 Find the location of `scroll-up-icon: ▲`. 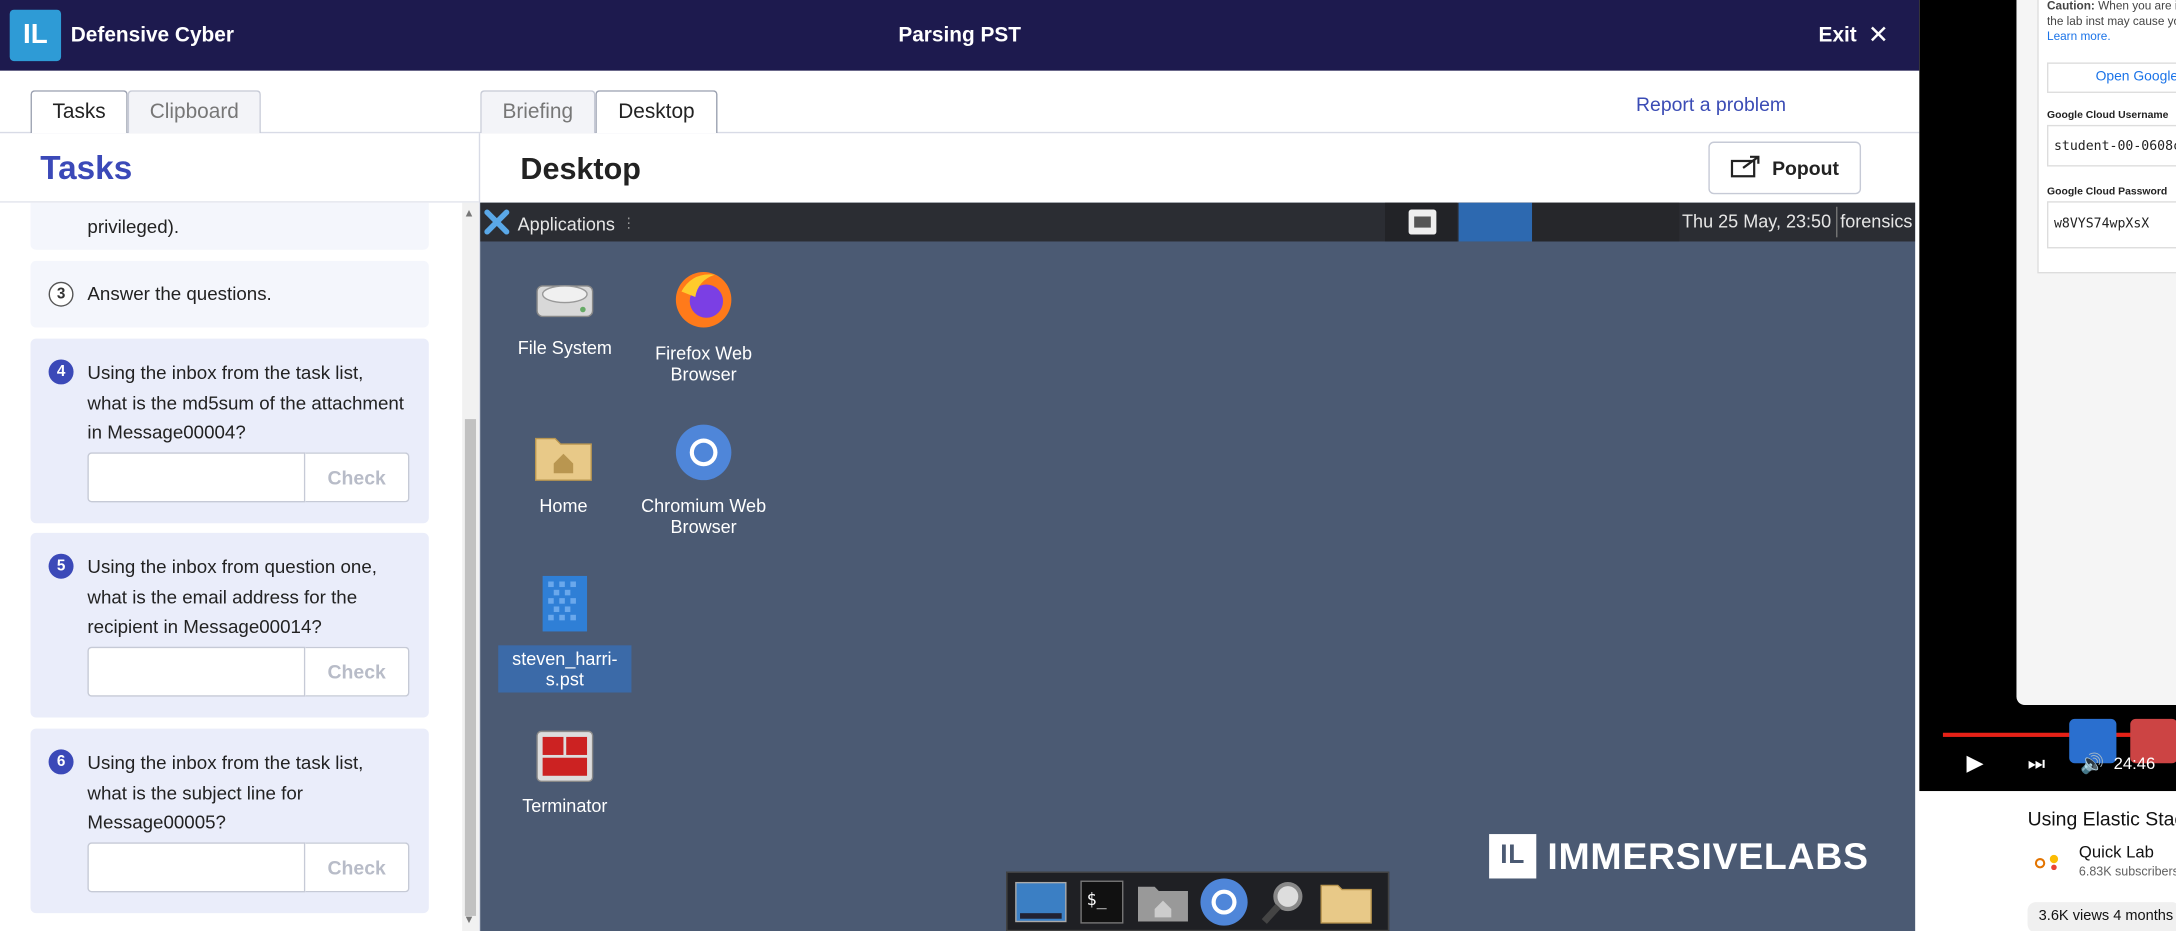

scroll-up-icon: ▲ is located at coordinates (469, 213).